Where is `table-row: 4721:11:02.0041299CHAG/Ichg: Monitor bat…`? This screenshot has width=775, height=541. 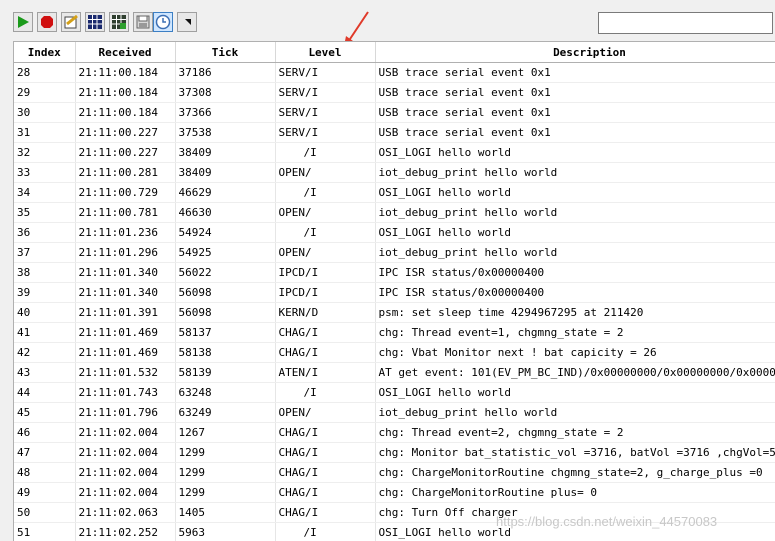
table-row: 4721:11:02.0041299CHAG/Ichg: Monitor bat… is located at coordinates (394, 453).